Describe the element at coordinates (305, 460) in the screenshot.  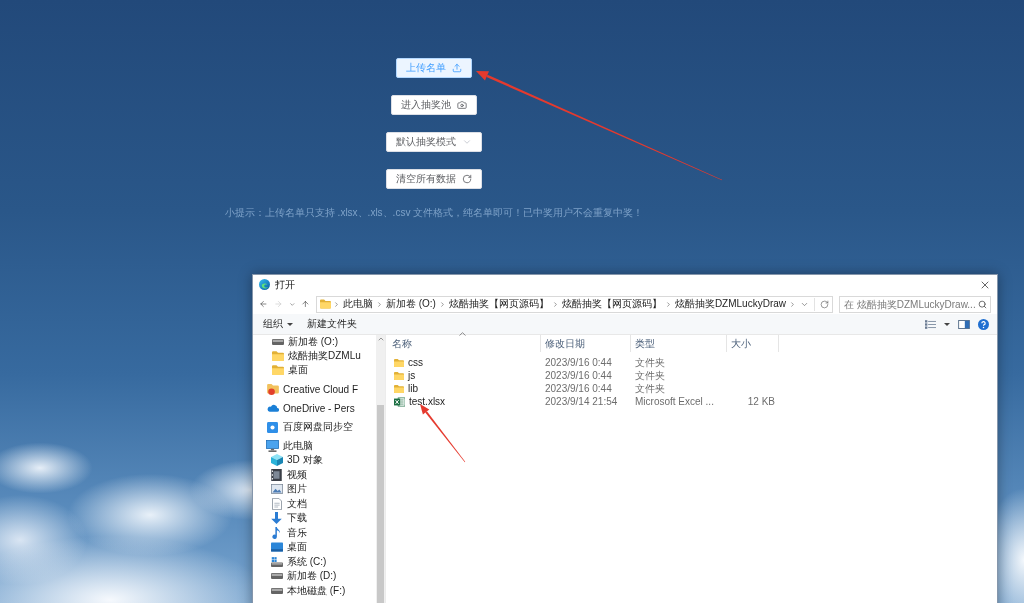
I see `sidebar-item: 3D 对象` at that location.